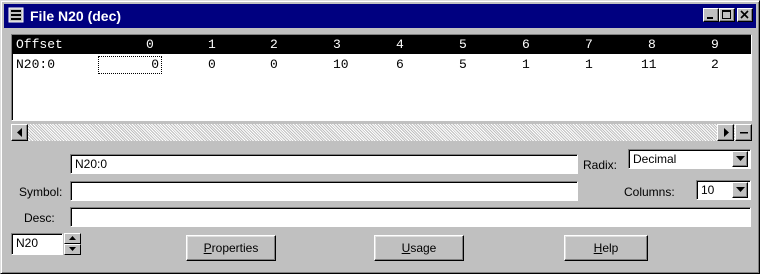 Image resolution: width=760 pixels, height=274 pixels. What do you see at coordinates (150, 44) in the screenshot?
I see `header-col-0: 0` at bounding box center [150, 44].